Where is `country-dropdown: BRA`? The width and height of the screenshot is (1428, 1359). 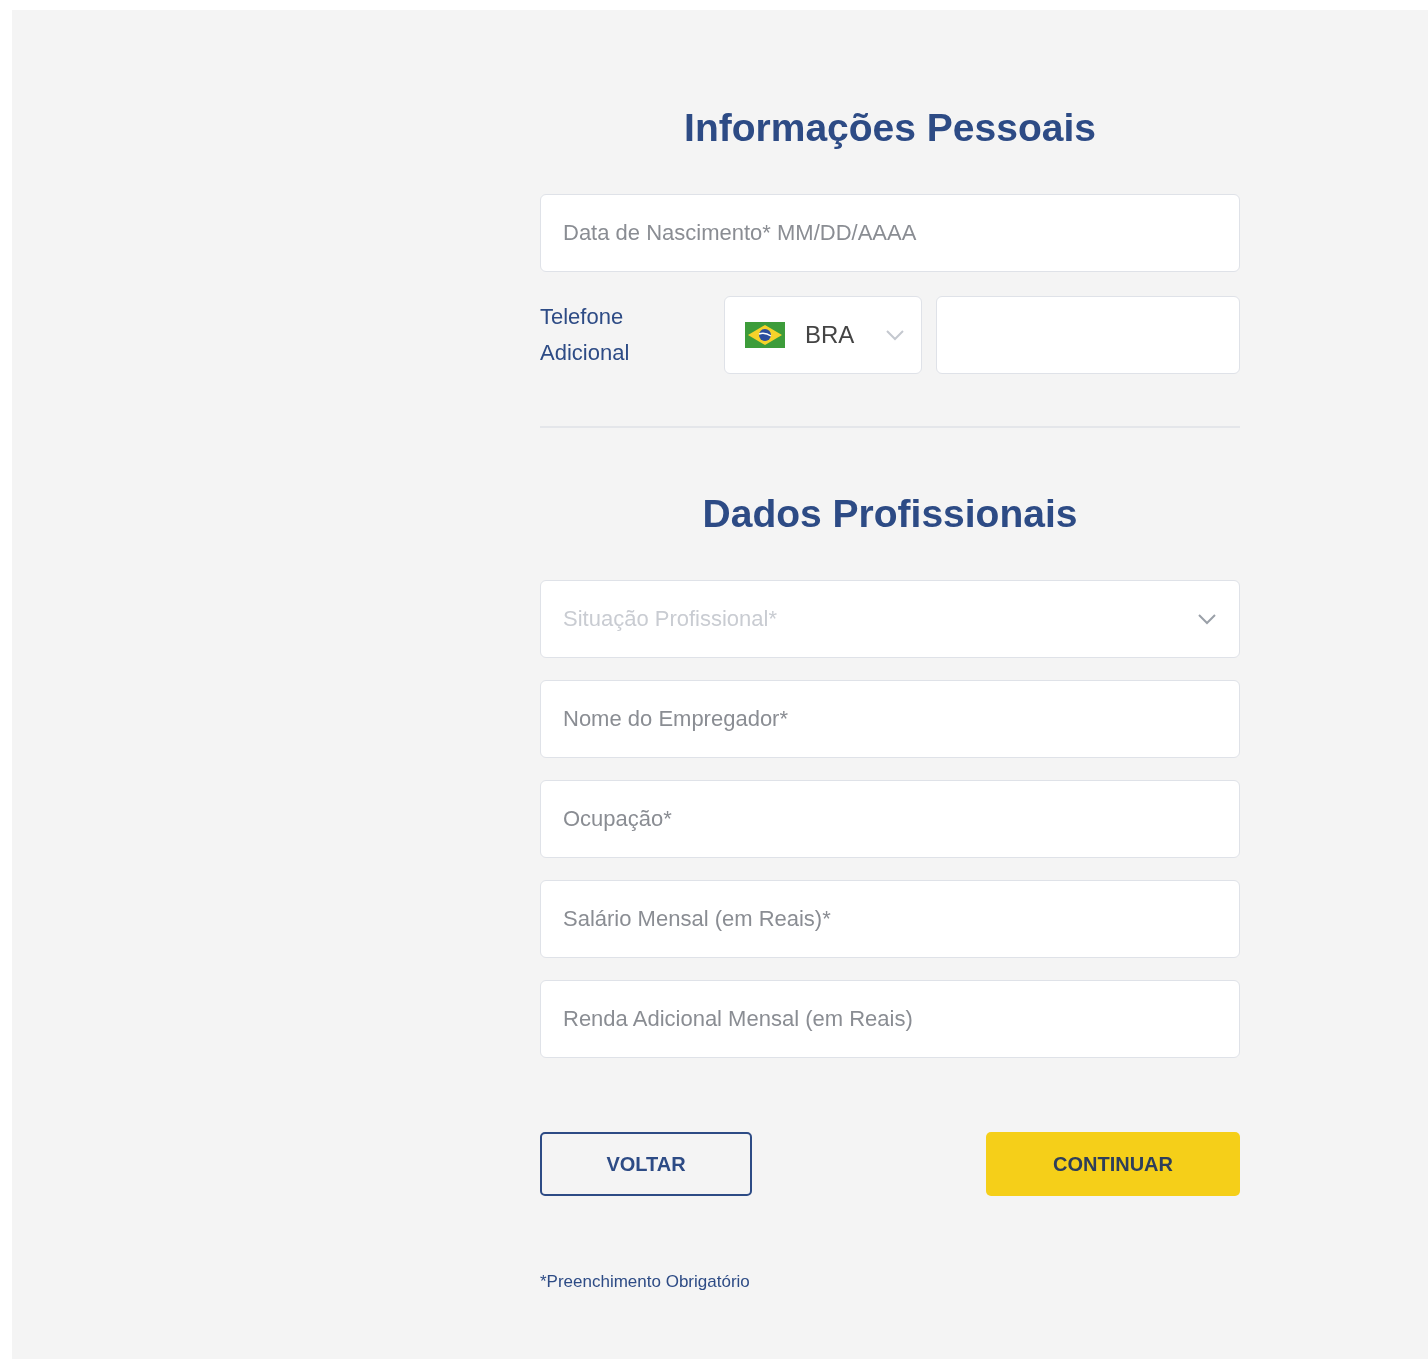 country-dropdown: BRA is located at coordinates (823, 335).